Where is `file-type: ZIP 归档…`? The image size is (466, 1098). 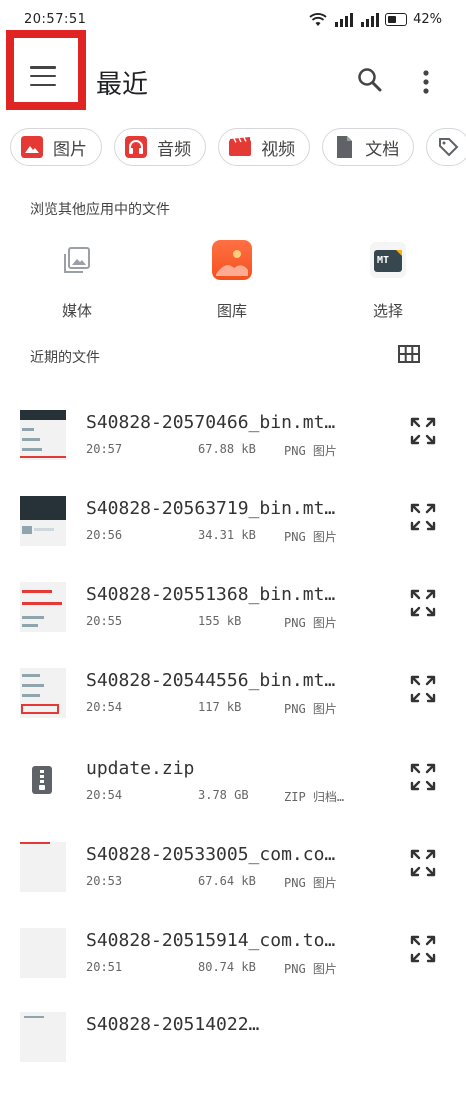
file-type: ZIP 归档… is located at coordinates (314, 797).